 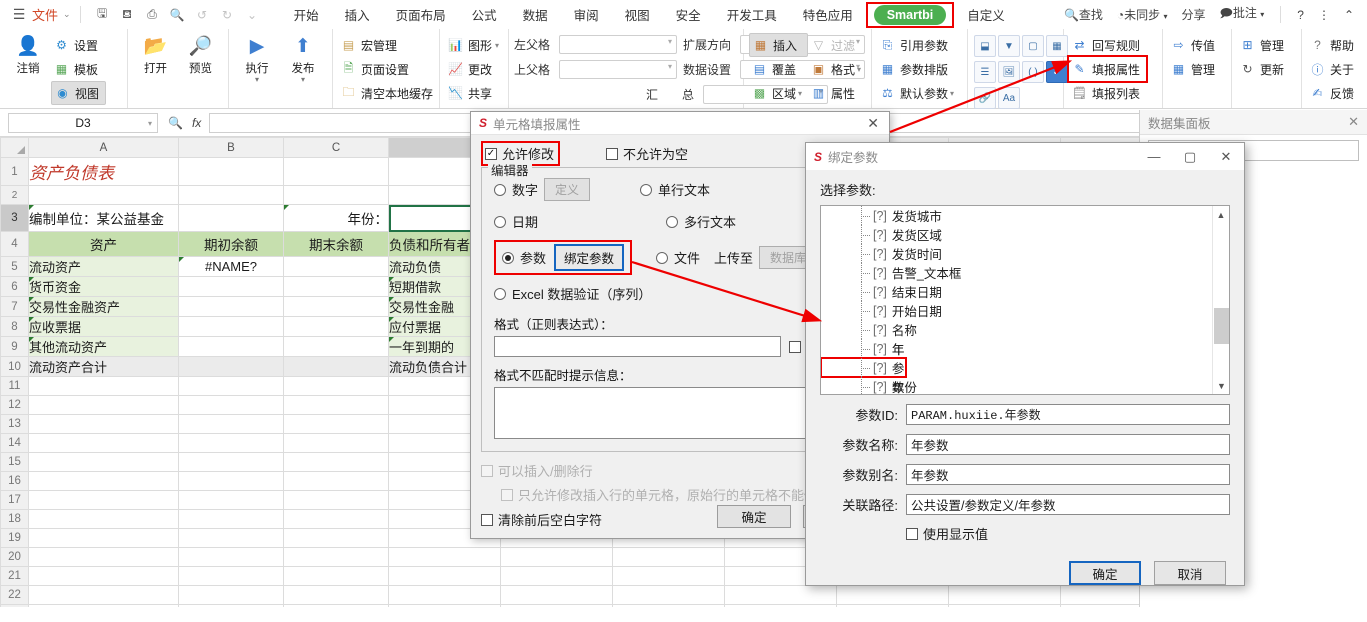 What do you see at coordinates (14, 326) in the screenshot?
I see `row-header-8: 8` at bounding box center [14, 326].